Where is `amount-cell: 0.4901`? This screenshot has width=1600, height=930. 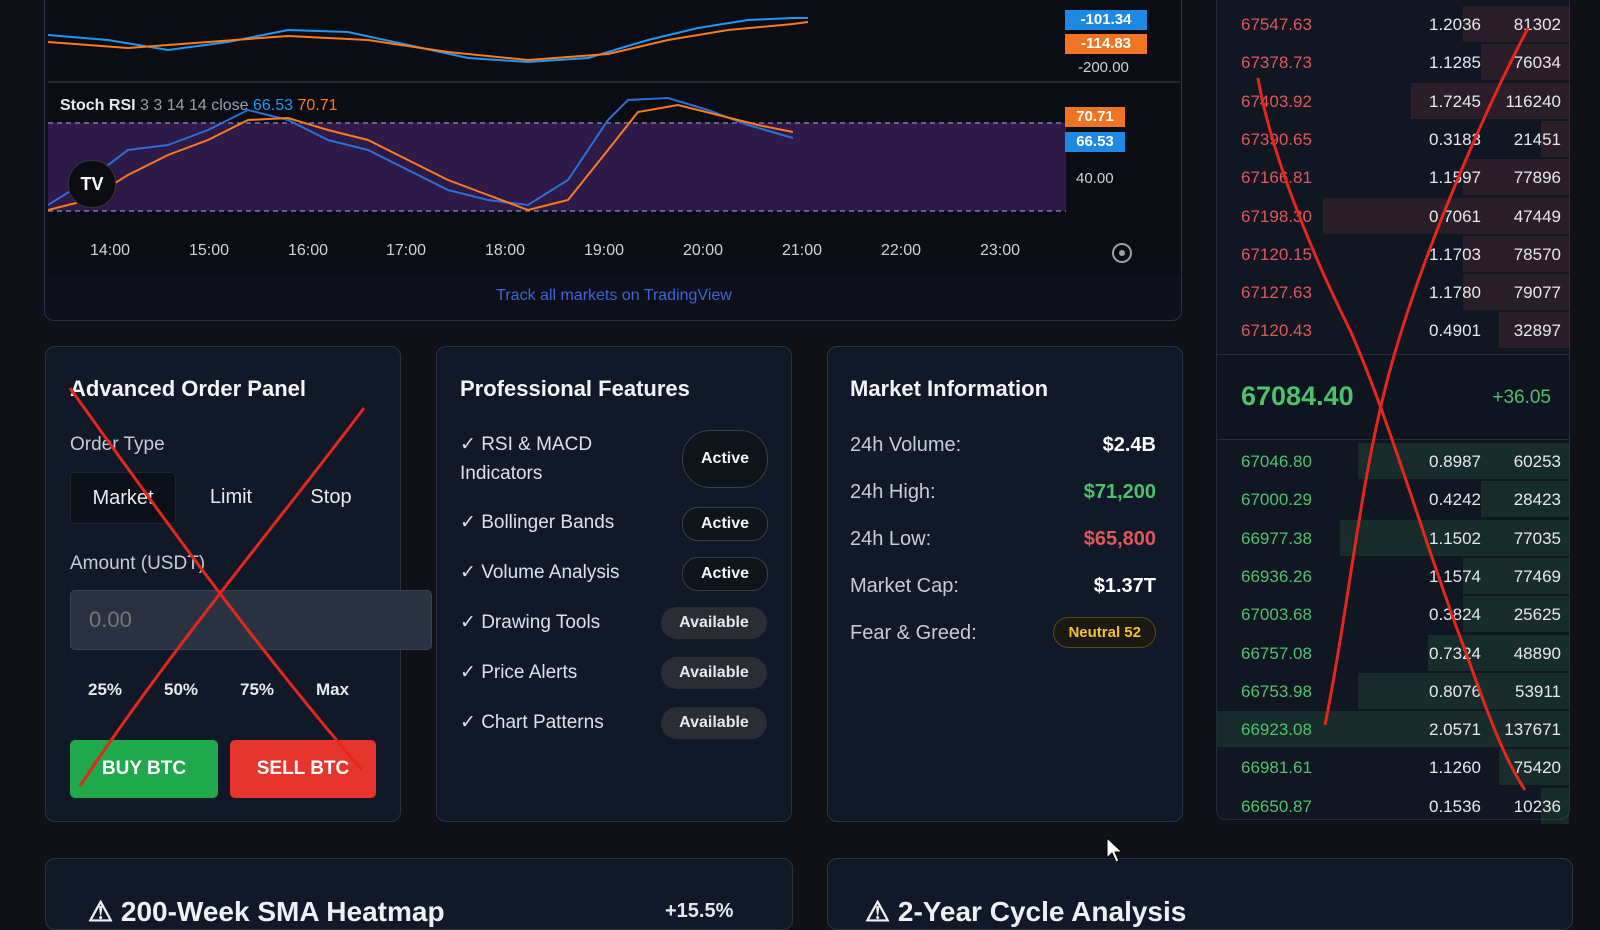
amount-cell: 0.4901 is located at coordinates (1455, 331).